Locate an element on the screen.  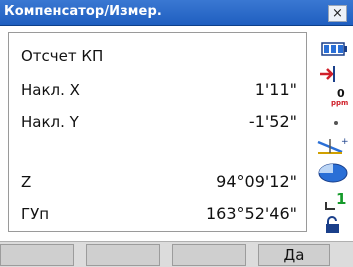
dot-icon is located at coordinates (336, 123).